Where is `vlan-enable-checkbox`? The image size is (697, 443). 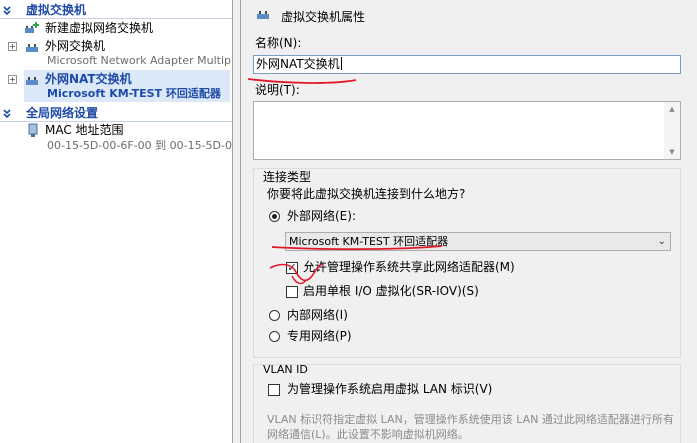
vlan-enable-checkbox is located at coordinates (274, 390).